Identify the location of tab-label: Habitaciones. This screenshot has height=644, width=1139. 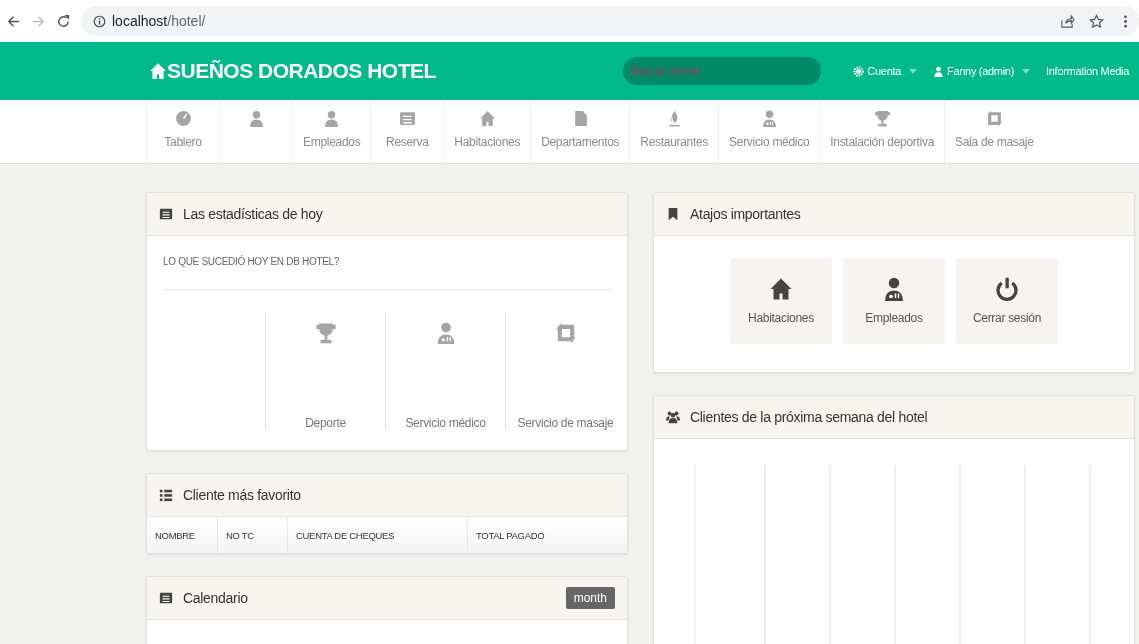
(487, 142).